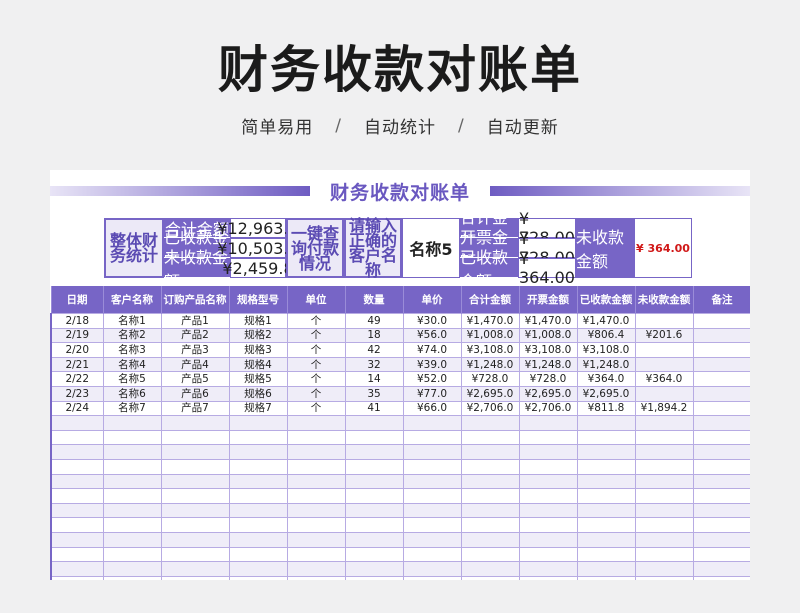 This screenshot has width=800, height=613. Describe the element at coordinates (258, 408) in the screenshot. I see `table-cell: 规格7` at that location.